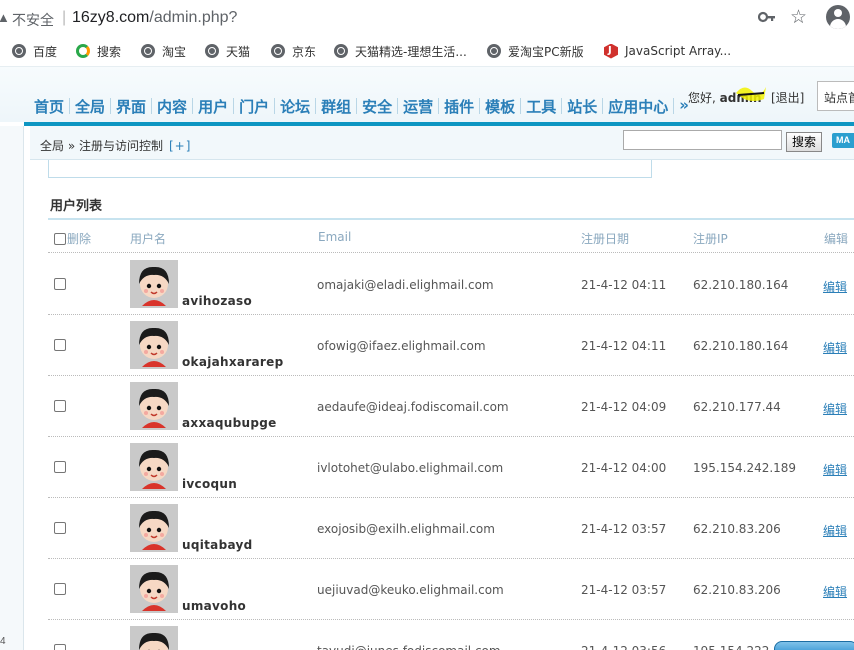 The image size is (854, 650). What do you see at coordinates (217, 545) in the screenshot?
I see `row-username: uqitabayd` at bounding box center [217, 545].